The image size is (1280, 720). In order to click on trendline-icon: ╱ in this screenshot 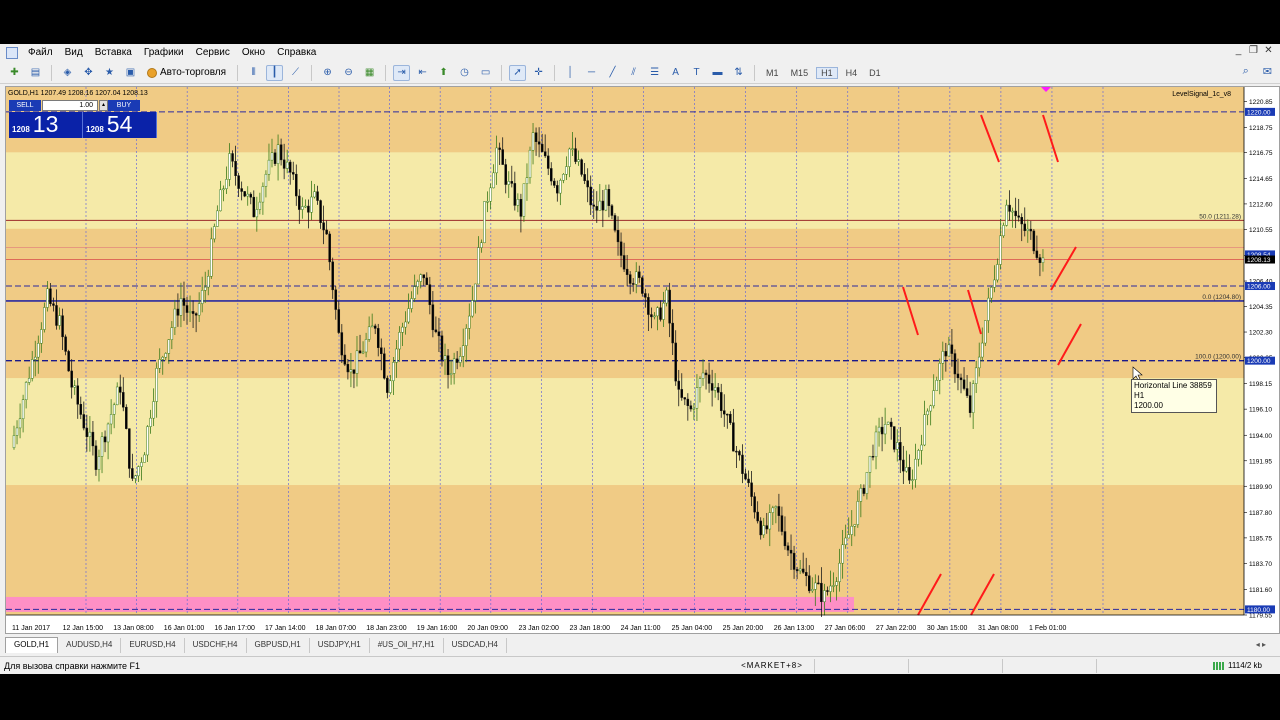, I will do `click(612, 73)`.